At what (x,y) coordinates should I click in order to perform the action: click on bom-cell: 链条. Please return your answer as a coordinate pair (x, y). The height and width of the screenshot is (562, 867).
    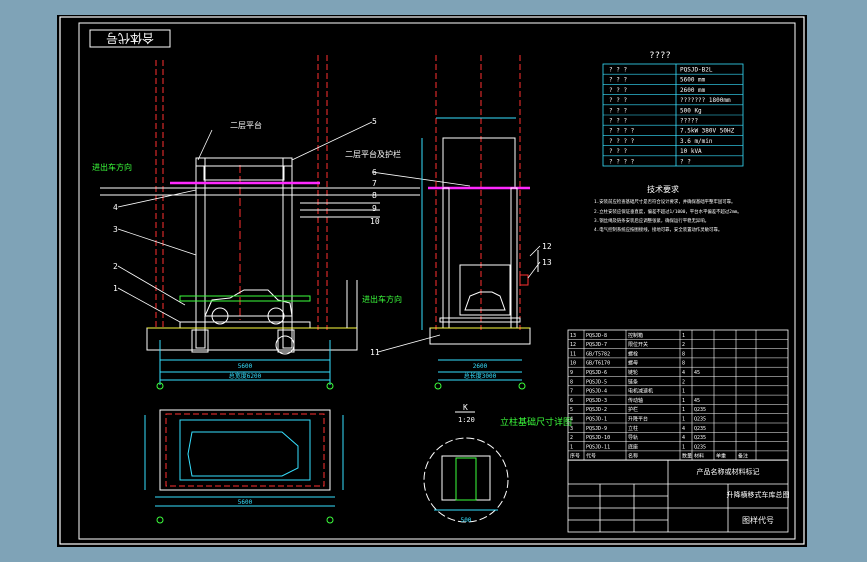
    Looking at the image, I should click on (633, 381).